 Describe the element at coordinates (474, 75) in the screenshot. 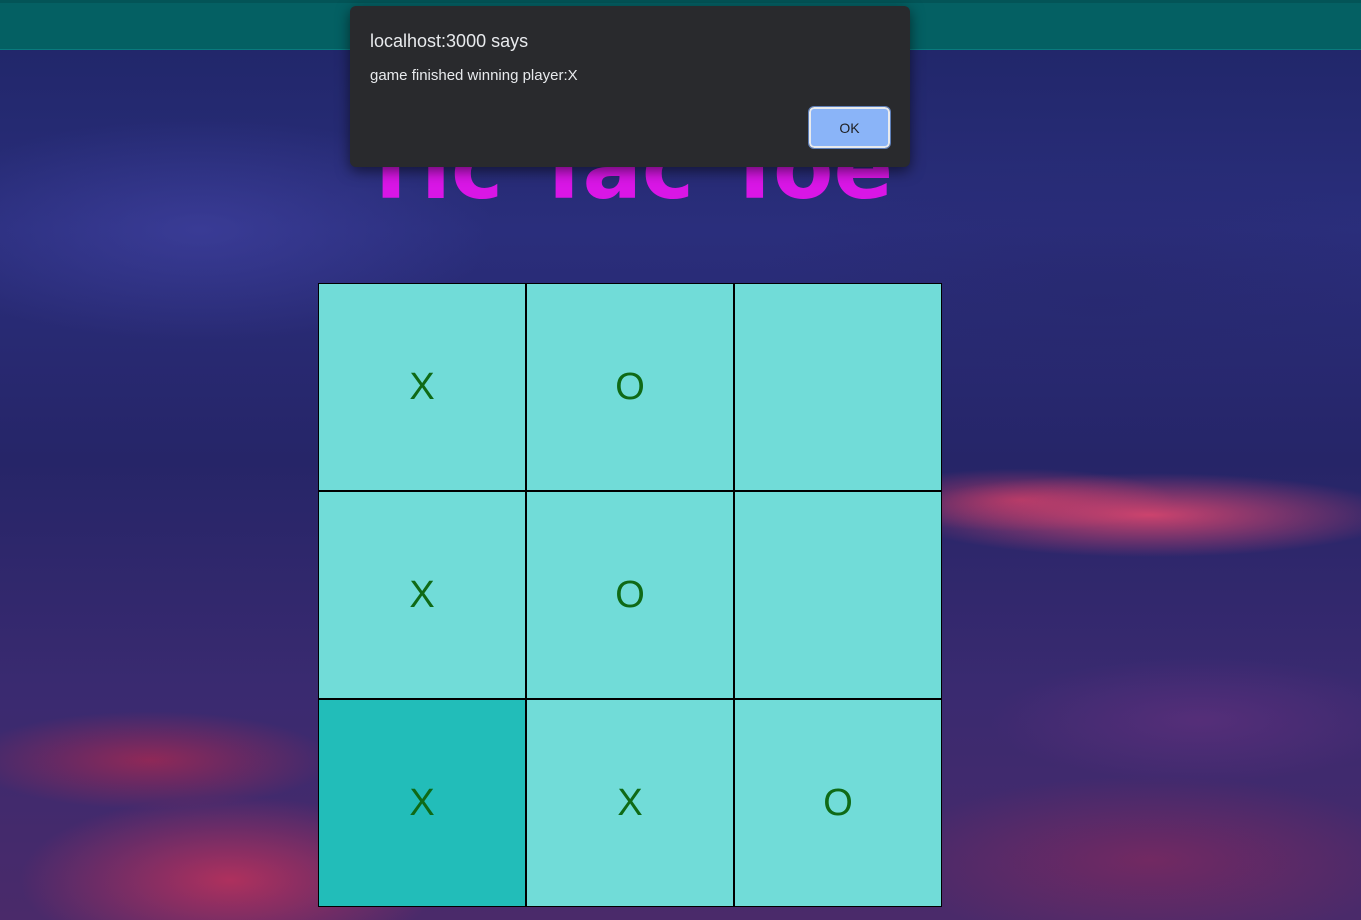

I see `alert-message: game finished winning player:X` at that location.